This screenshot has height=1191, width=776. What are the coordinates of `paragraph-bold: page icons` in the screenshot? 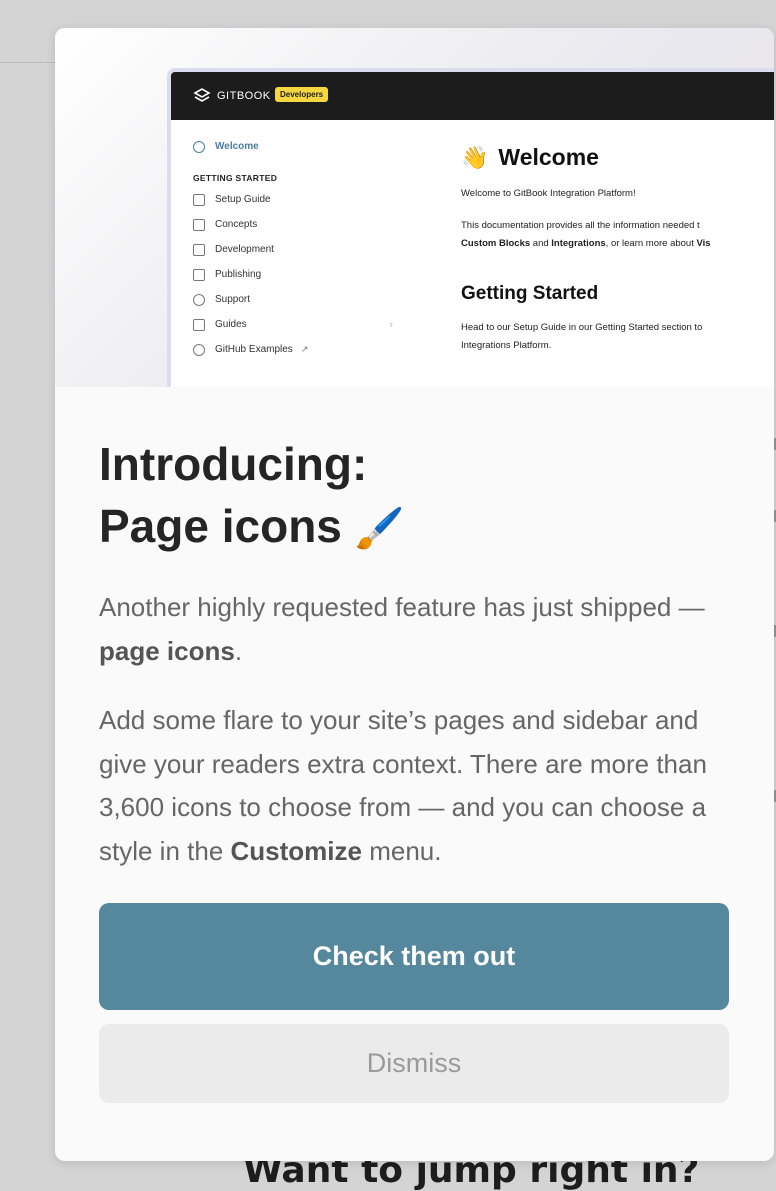 It's located at (167, 650).